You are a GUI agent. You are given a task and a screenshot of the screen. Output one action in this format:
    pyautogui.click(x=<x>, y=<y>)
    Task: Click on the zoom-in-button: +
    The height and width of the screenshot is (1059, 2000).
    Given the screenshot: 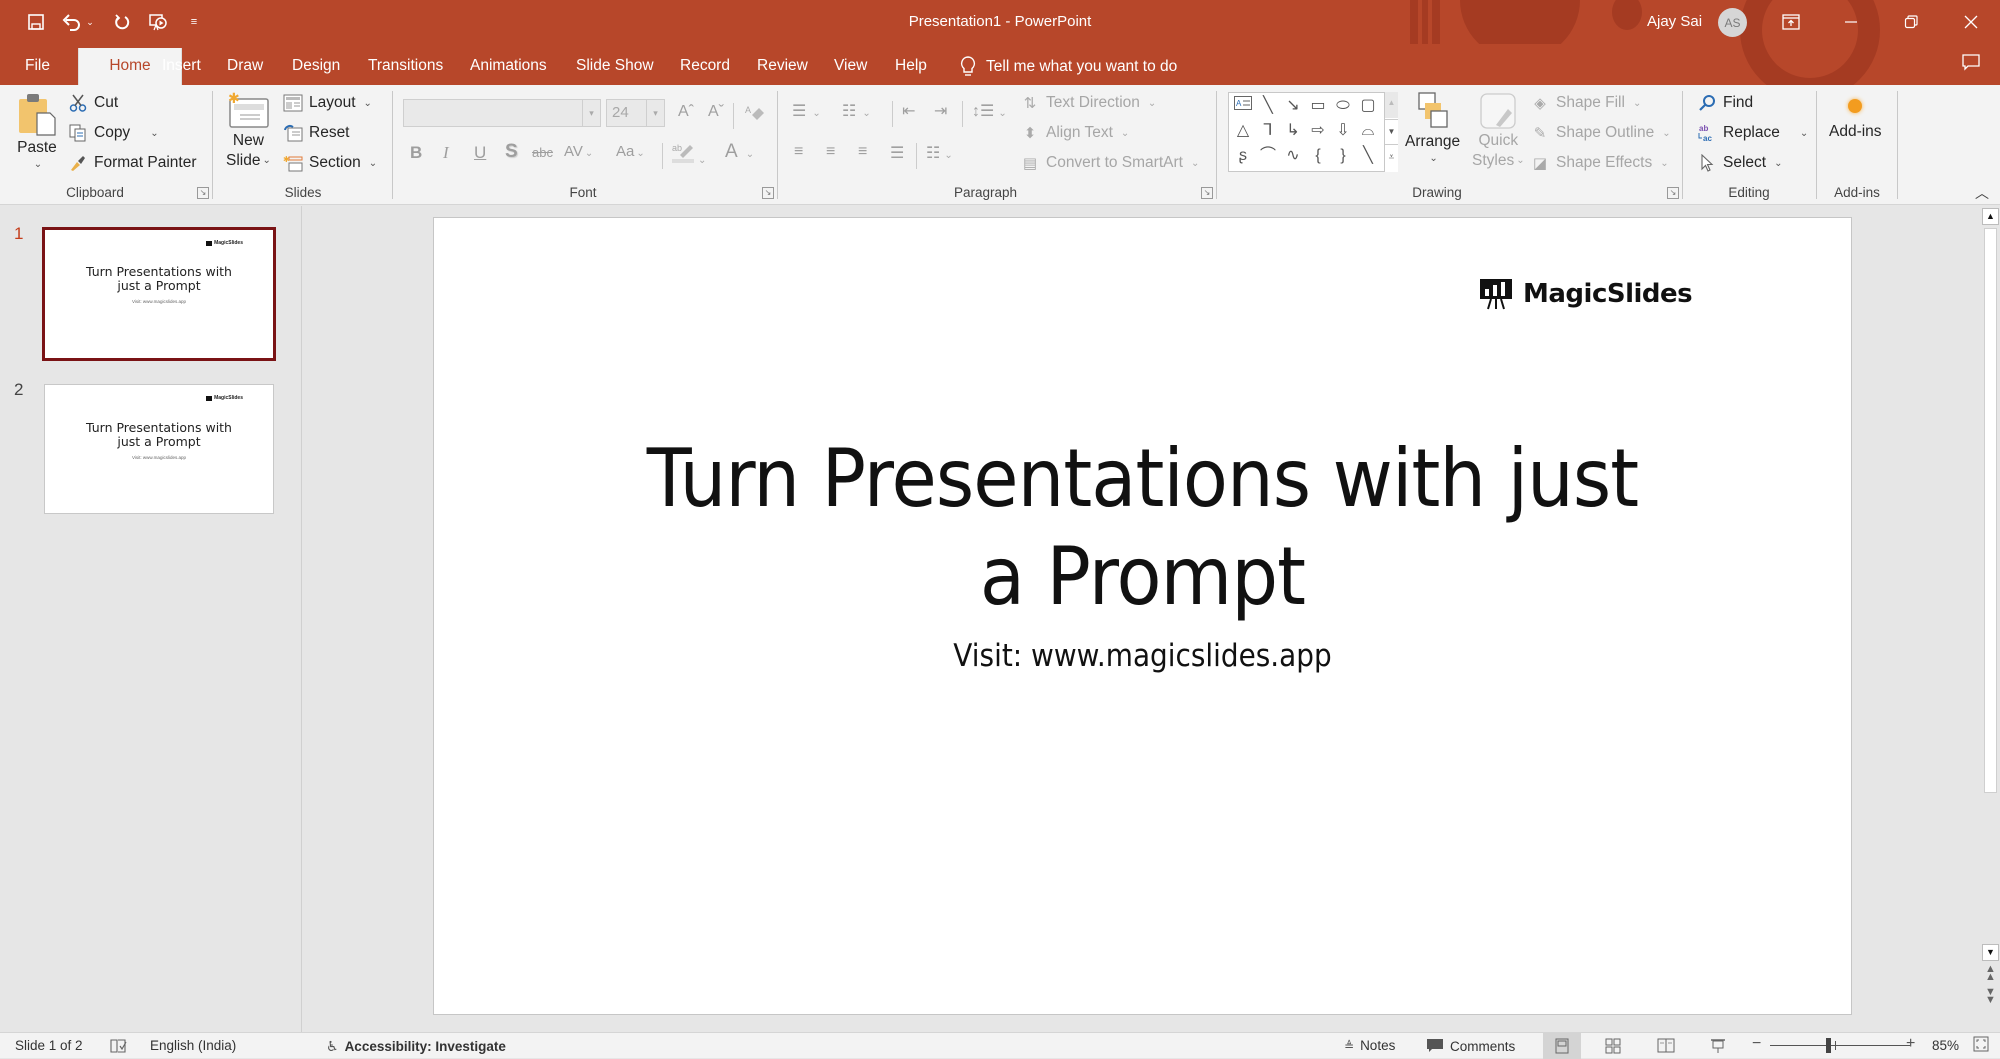 What is the action you would take?
    pyautogui.click(x=1910, y=1044)
    